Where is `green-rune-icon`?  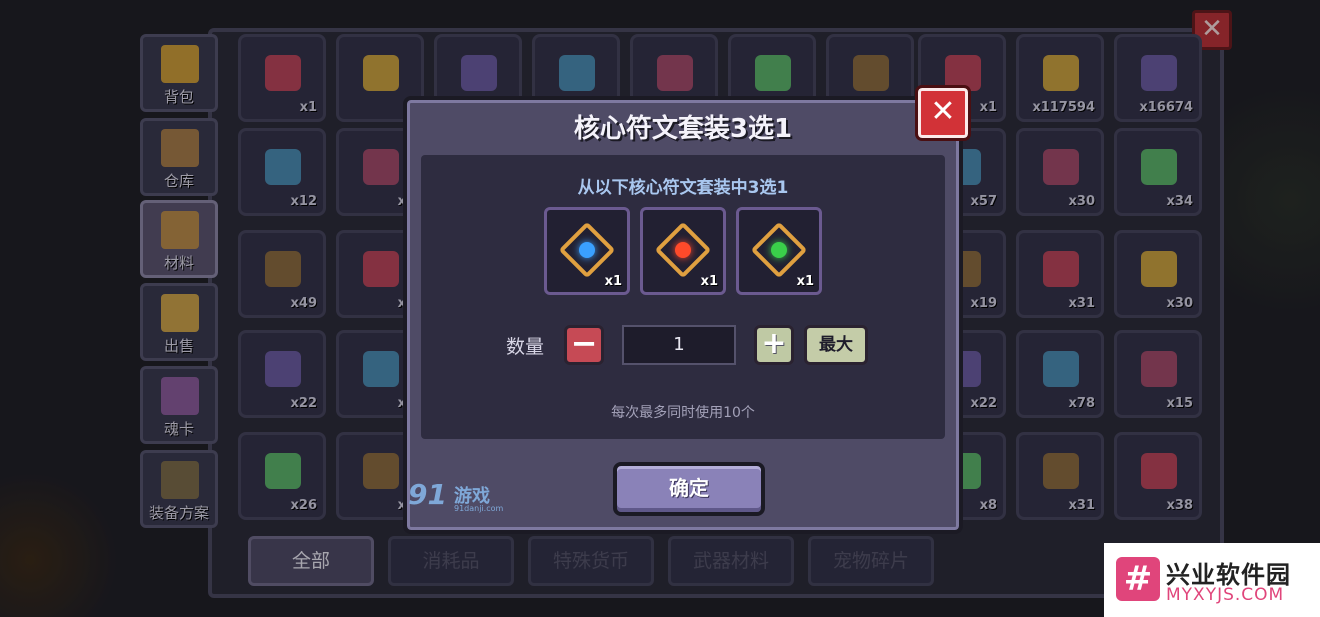 green-rune-icon is located at coordinates (779, 250).